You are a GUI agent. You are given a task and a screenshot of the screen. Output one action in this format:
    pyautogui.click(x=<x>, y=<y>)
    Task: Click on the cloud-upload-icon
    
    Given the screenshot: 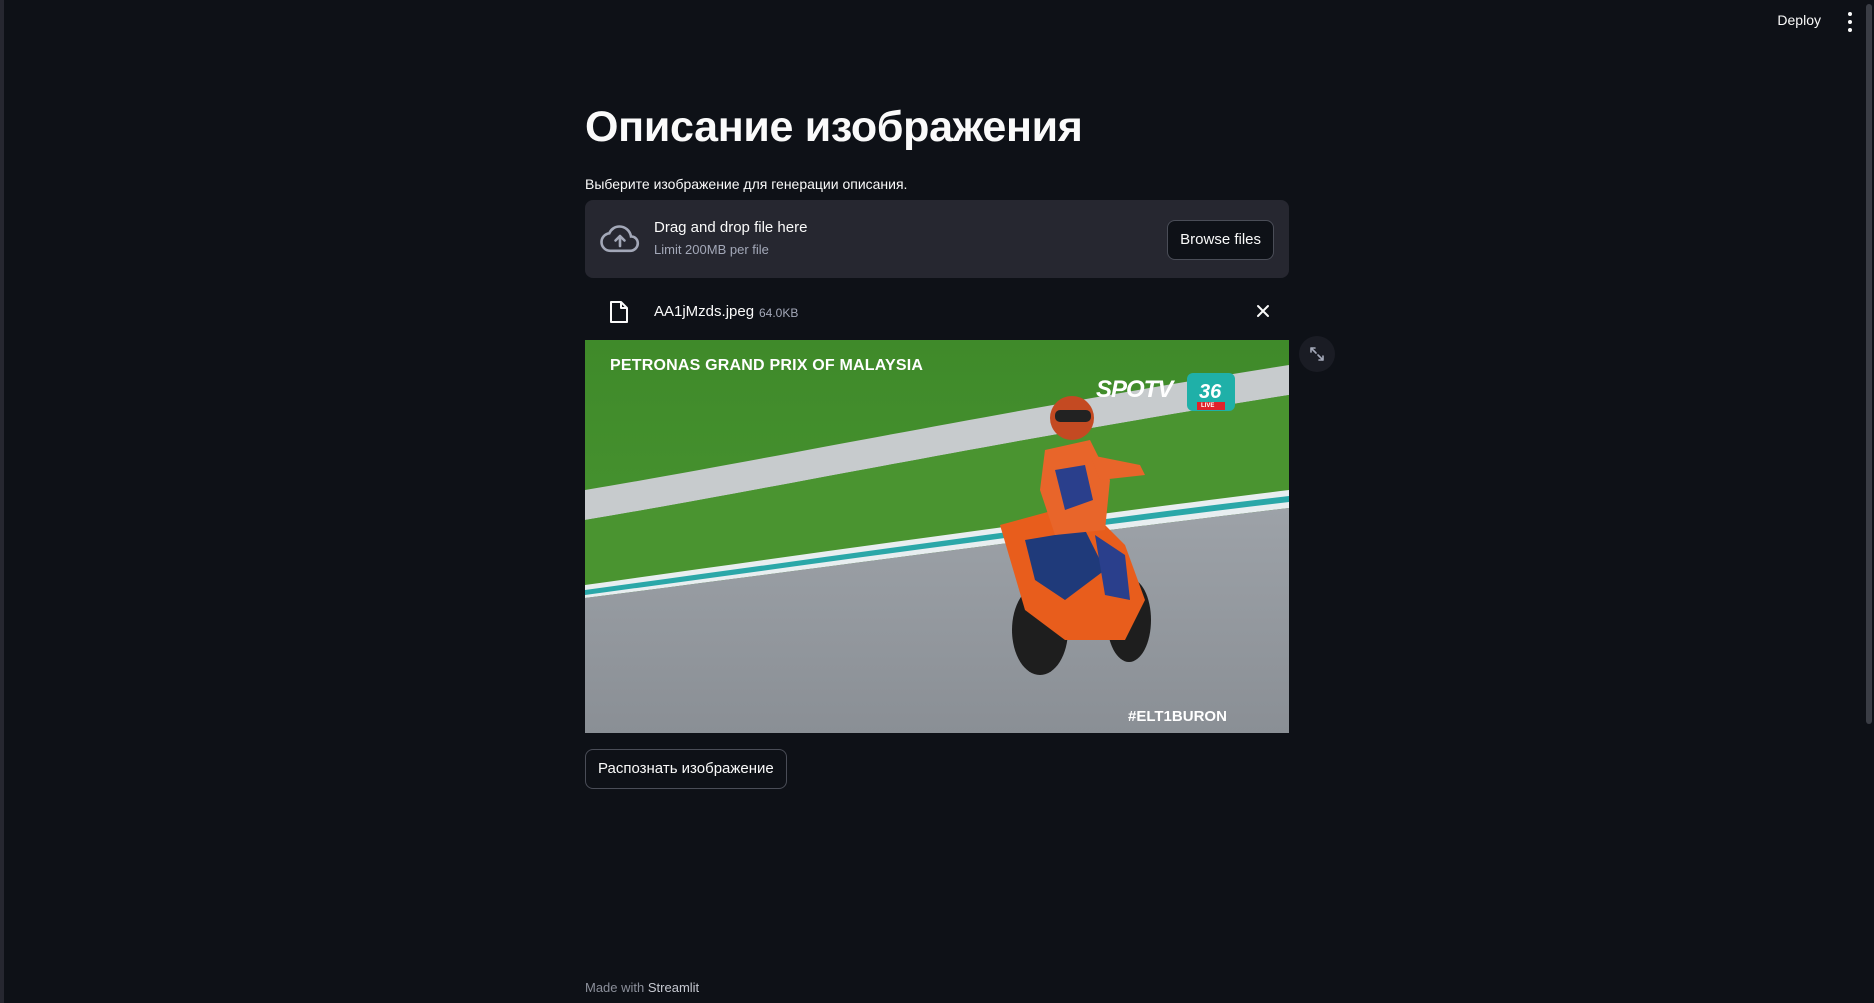 What is the action you would take?
    pyautogui.click(x=620, y=238)
    